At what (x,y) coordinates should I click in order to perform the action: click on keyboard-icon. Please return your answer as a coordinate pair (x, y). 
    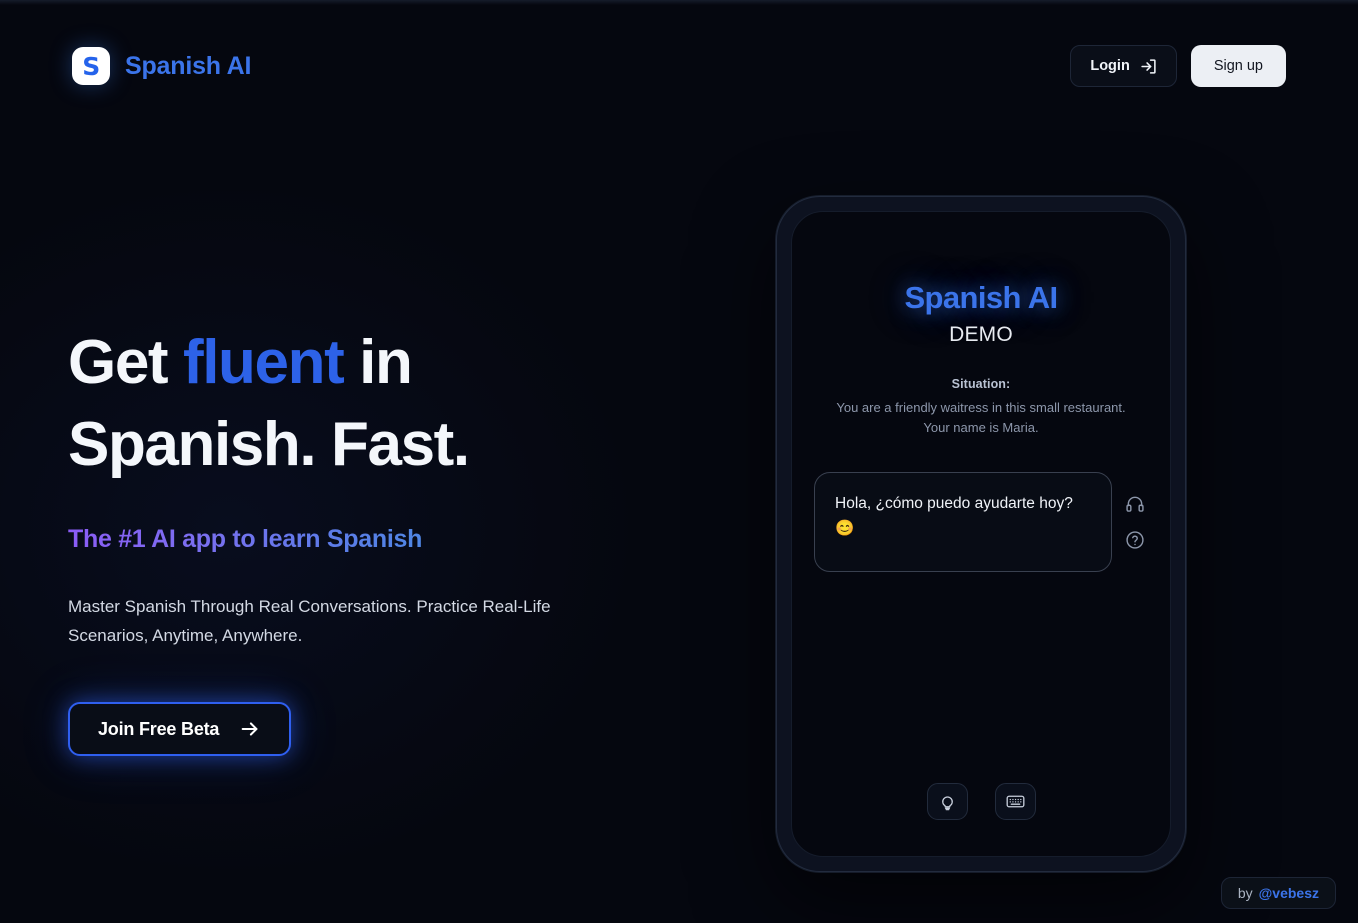
    Looking at the image, I should click on (1015, 801).